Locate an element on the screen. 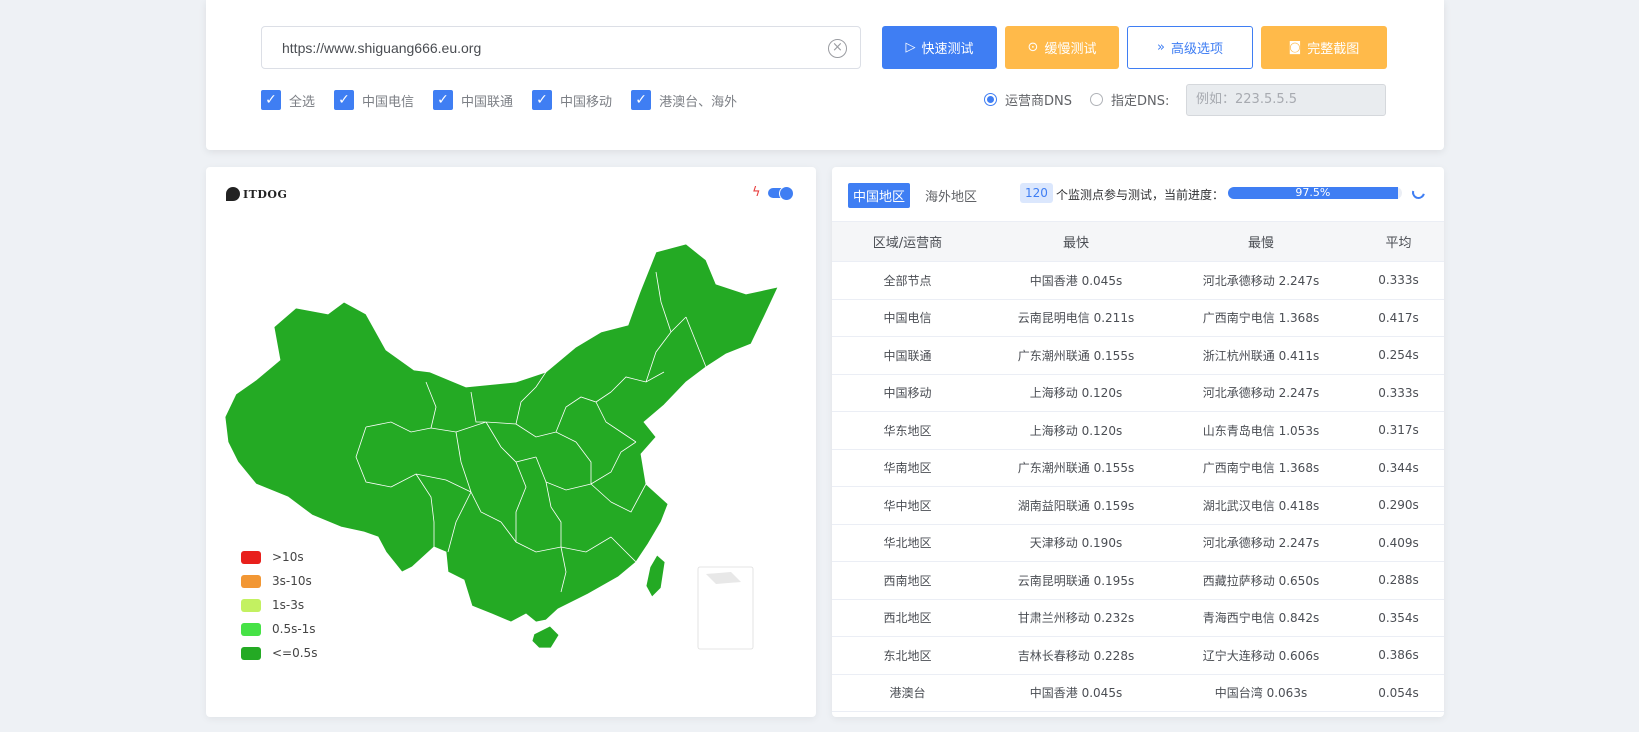  table-row: 华中地区 湖南益阳联通 0.159s 湖北武汉电信 0.418s 0.290s is located at coordinates (1138, 505).